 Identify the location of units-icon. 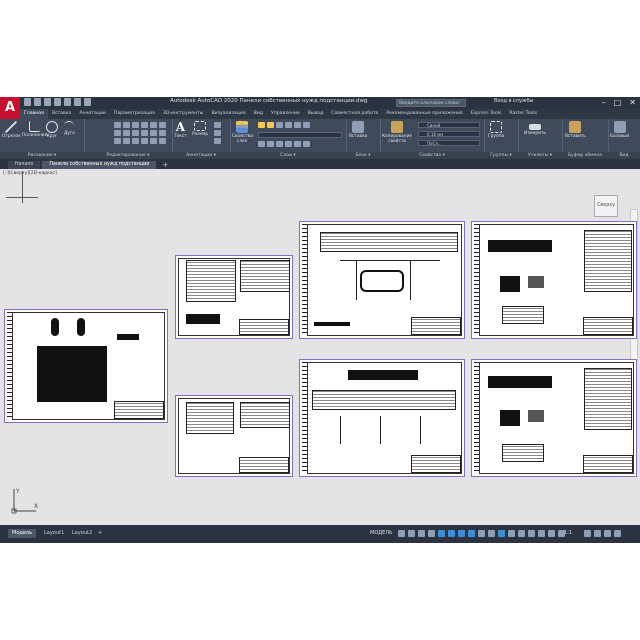
(521, 533).